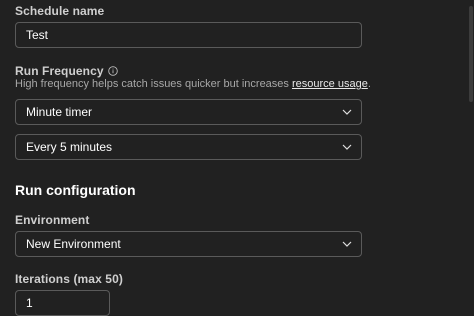 This screenshot has height=316, width=474. I want to click on schedule-name-value: Test, so click(37, 35).